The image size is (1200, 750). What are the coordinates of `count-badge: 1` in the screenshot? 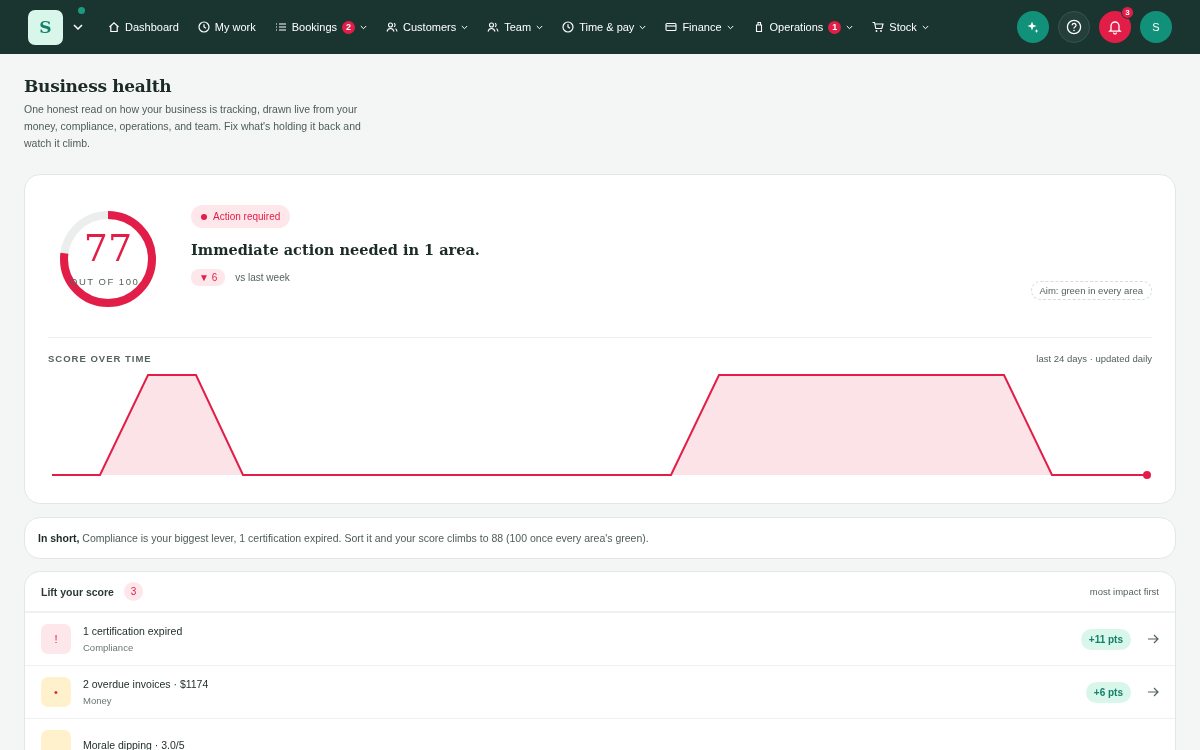 It's located at (835, 27).